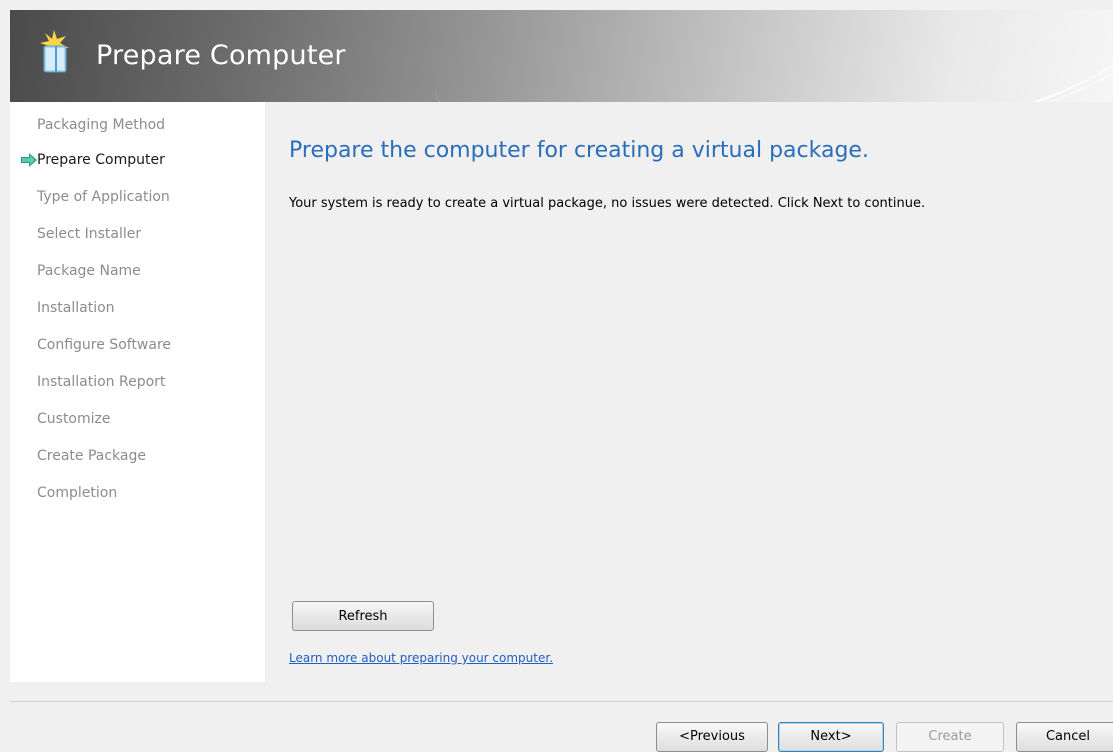  What do you see at coordinates (104, 345) in the screenshot?
I see `sidebar-item-configure-software: Configure Software` at bounding box center [104, 345].